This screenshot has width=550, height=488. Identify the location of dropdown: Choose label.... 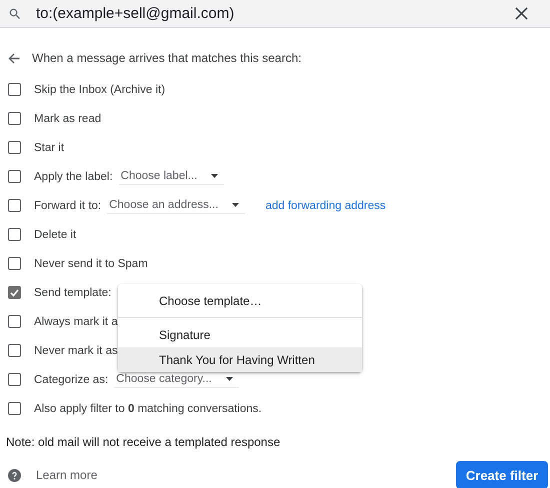
(171, 176).